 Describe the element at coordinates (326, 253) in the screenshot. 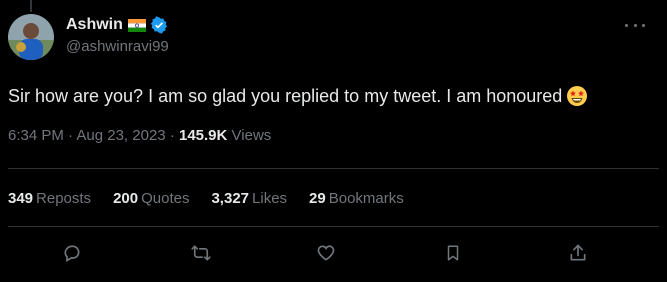

I see `like-icon` at that location.